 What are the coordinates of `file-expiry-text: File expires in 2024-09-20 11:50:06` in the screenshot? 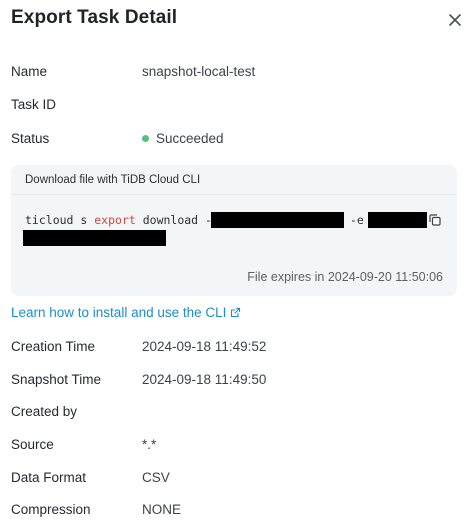 It's located at (345, 277).